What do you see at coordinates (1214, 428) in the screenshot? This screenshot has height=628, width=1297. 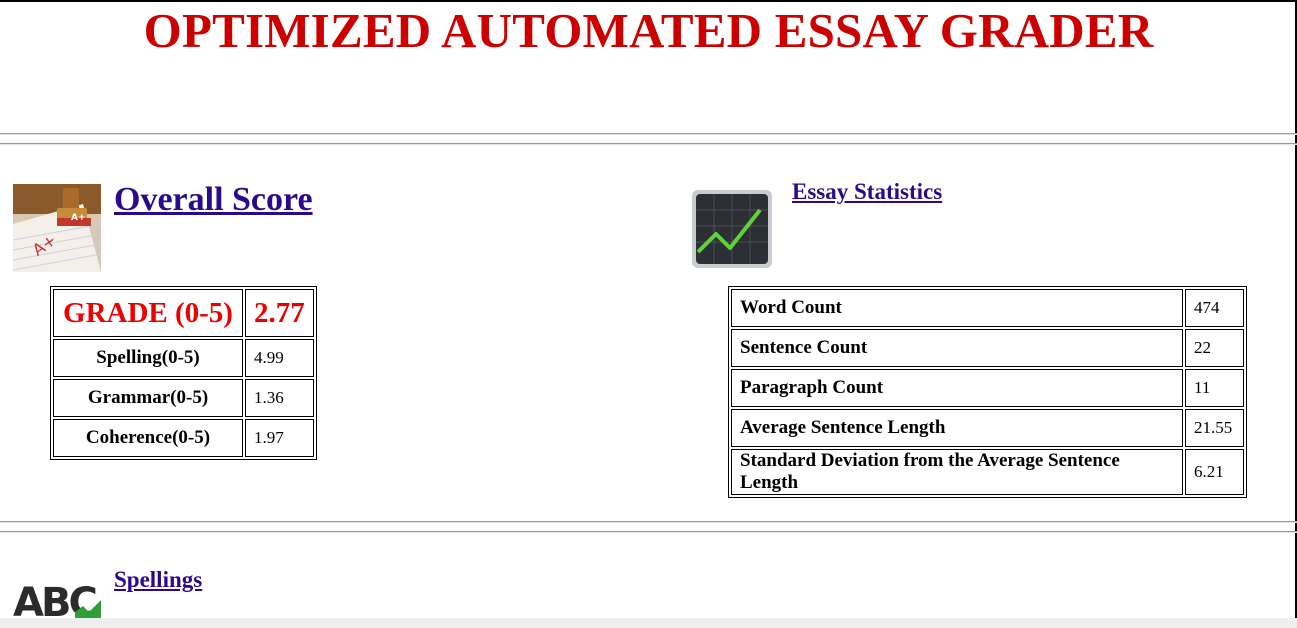 I see `avg-sentence-length-value: 21.55` at bounding box center [1214, 428].